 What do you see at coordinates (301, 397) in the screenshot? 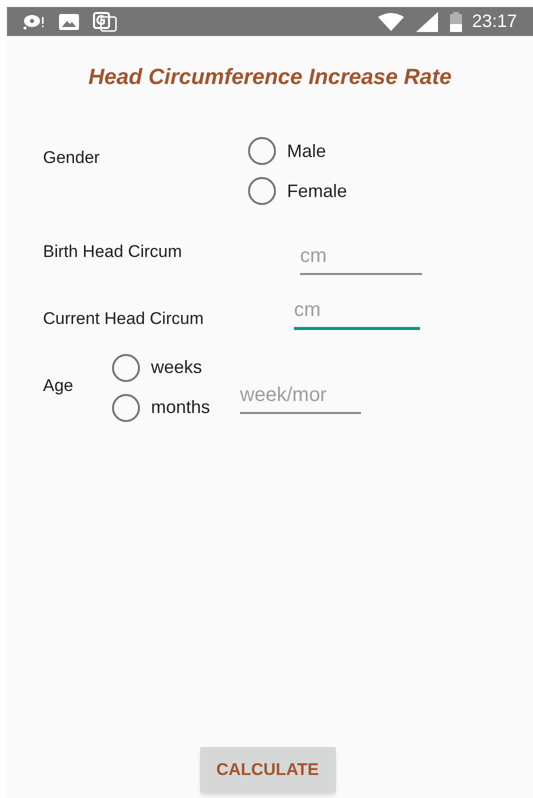
I see `text-field: week/mor` at bounding box center [301, 397].